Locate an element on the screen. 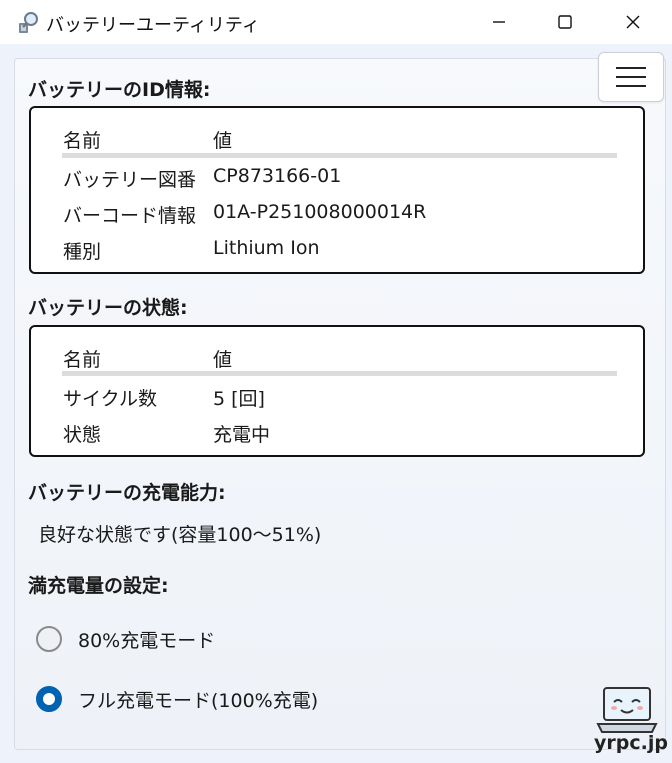 Image resolution: width=672 pixels, height=763 pixels. hamburger-menu-button is located at coordinates (631, 77).